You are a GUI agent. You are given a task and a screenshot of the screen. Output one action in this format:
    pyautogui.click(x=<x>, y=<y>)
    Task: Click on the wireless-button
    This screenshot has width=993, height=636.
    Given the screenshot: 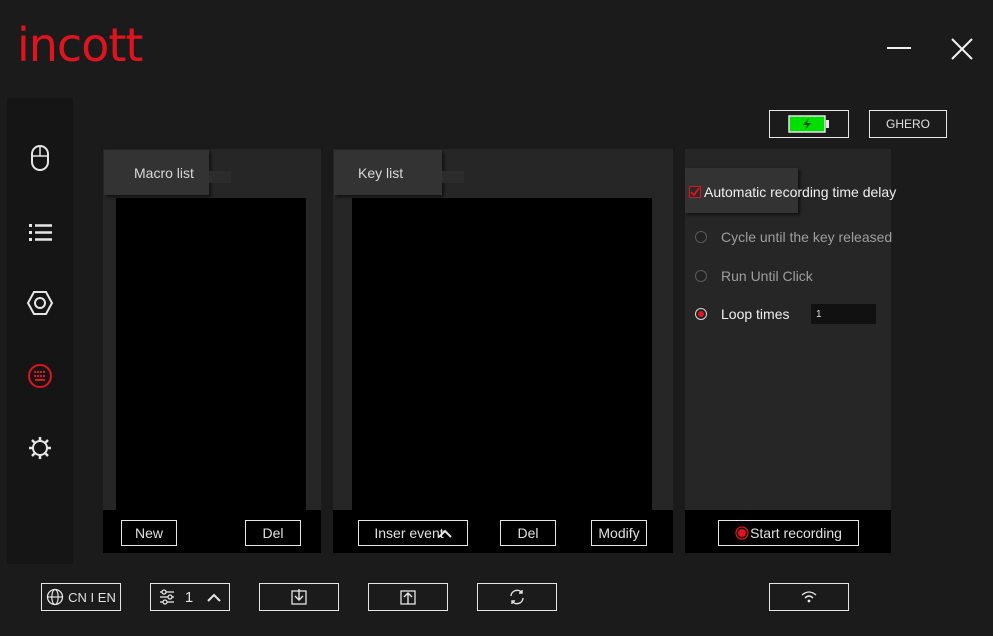 What is the action you would take?
    pyautogui.click(x=809, y=597)
    